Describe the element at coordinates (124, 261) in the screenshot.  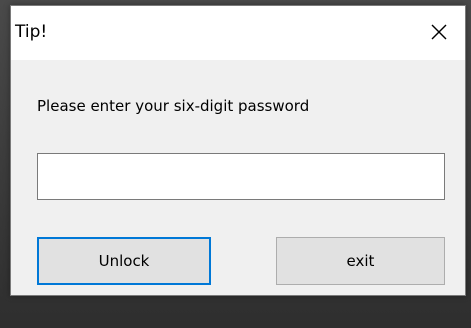
I see `unlock-button: Unlock` at that location.